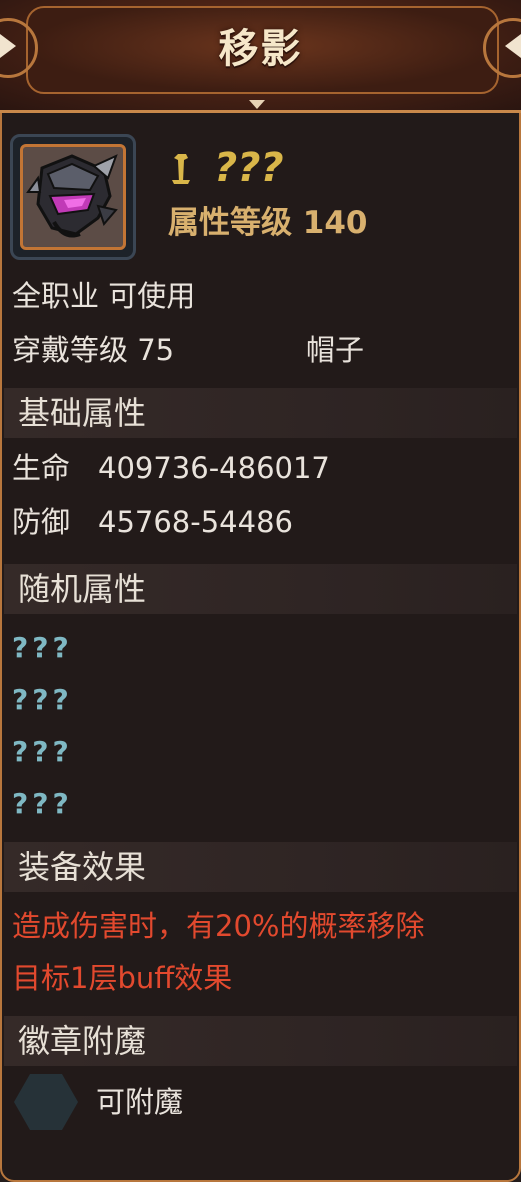 This screenshot has width=521, height=1182. I want to click on section-title: 基础属性, so click(82, 413).